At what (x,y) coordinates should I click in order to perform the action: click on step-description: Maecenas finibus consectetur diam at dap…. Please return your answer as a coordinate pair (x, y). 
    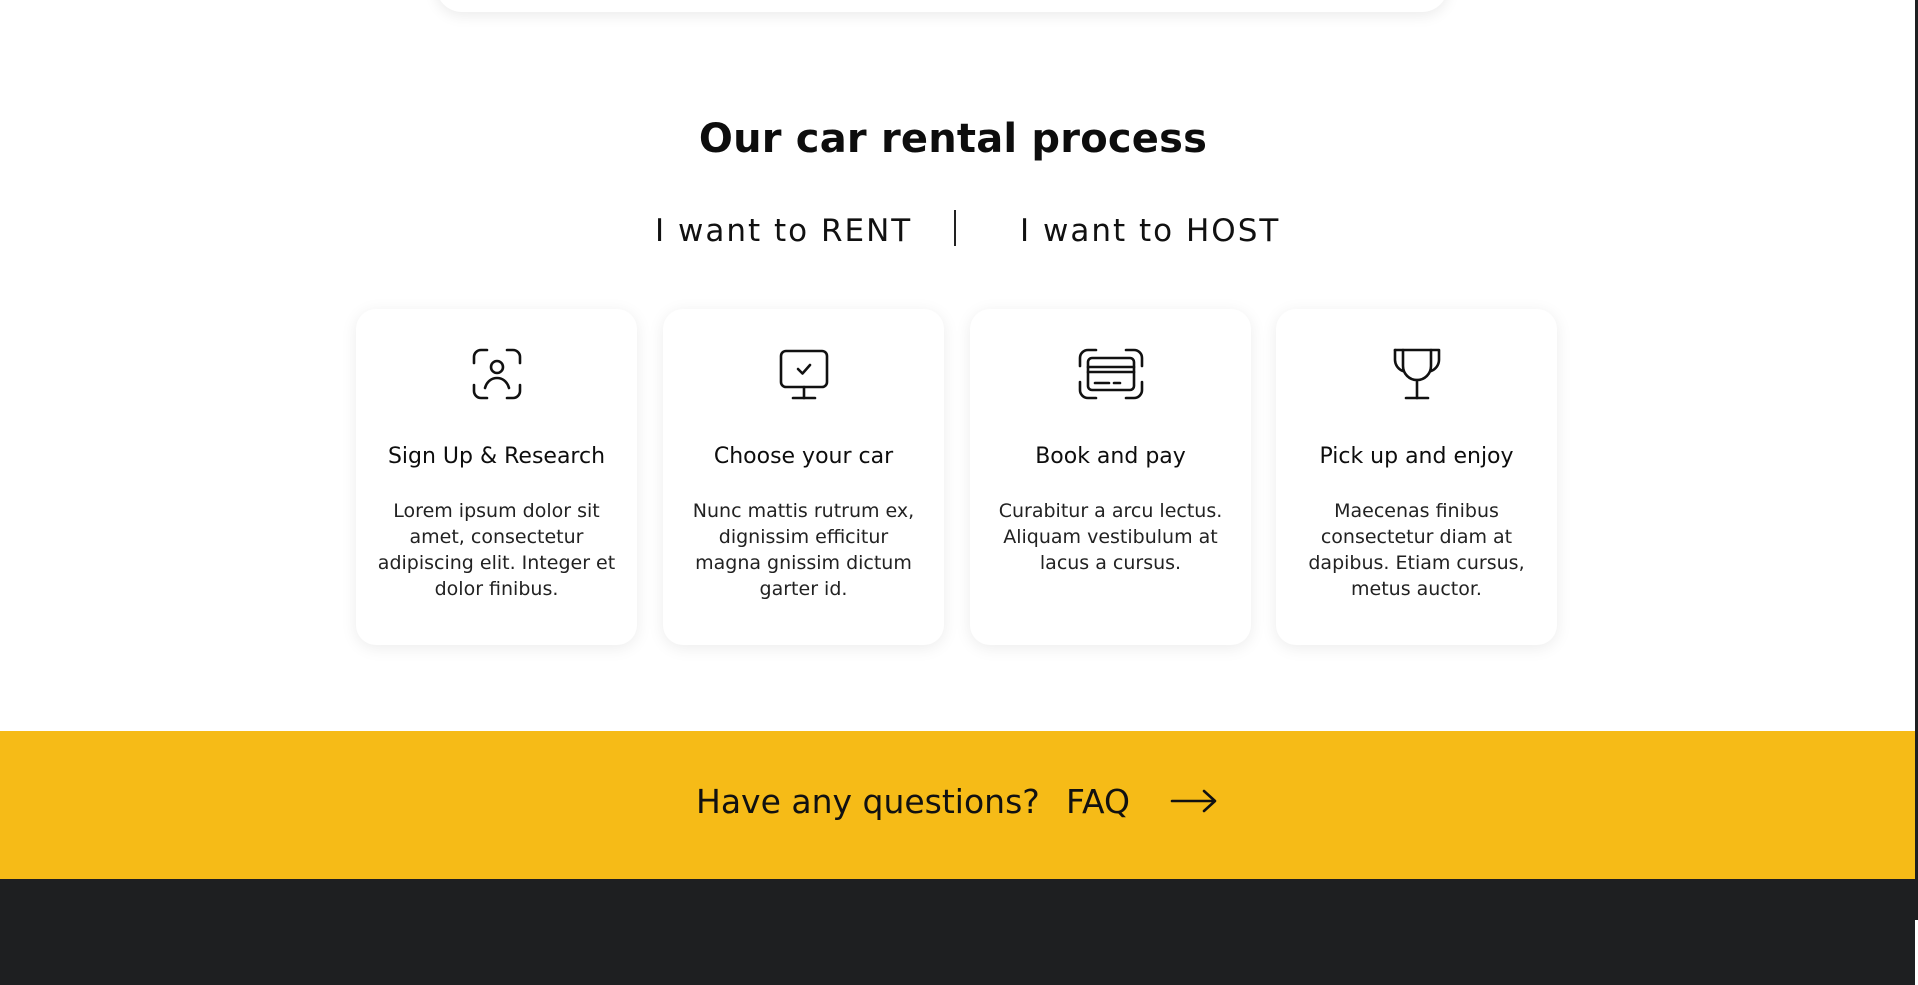
    Looking at the image, I should click on (1416, 550).